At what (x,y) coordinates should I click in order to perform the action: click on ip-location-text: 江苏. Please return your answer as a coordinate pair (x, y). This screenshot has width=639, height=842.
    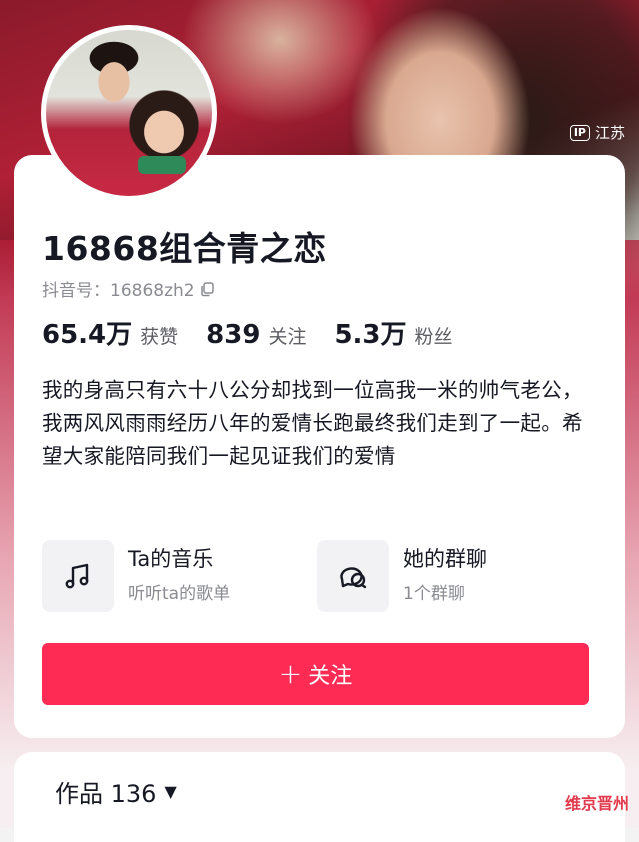
    Looking at the image, I should click on (609, 133).